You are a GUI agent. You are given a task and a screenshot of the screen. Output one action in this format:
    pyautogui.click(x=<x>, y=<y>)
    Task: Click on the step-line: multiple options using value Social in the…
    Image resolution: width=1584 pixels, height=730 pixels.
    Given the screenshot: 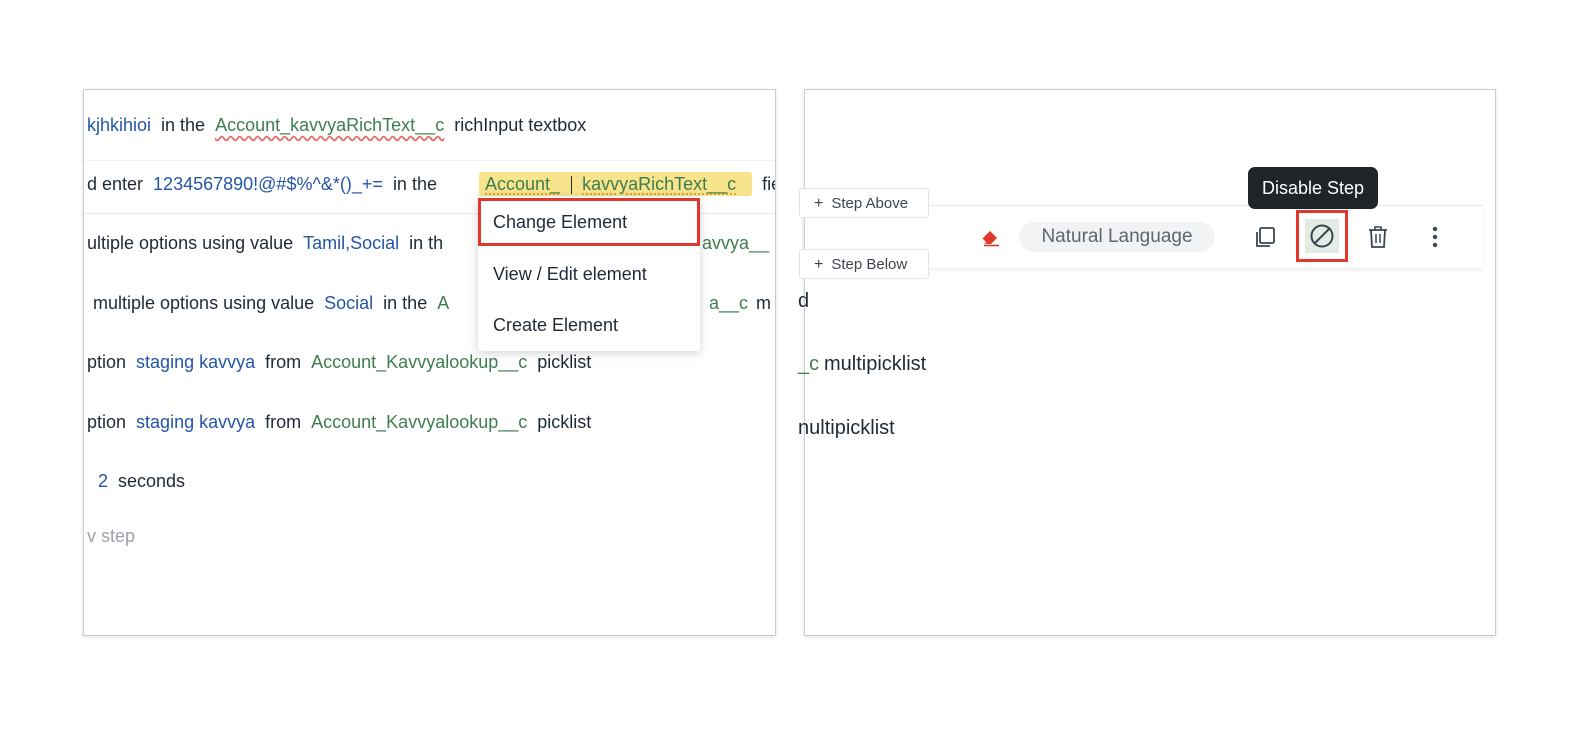 What is the action you would take?
    pyautogui.click(x=276, y=303)
    